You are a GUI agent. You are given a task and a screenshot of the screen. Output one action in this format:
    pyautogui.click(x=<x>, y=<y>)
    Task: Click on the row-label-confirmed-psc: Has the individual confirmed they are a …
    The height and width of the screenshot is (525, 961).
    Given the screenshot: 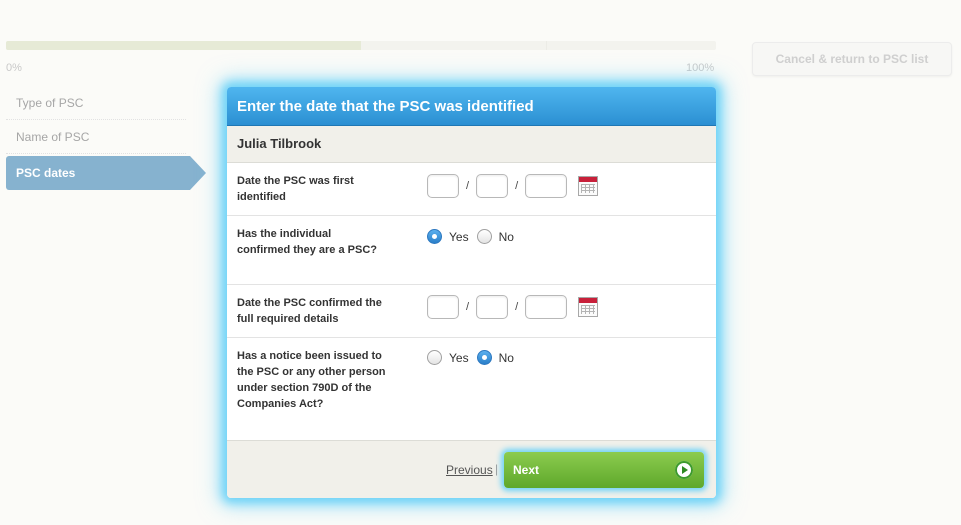 What is the action you would take?
    pyautogui.click(x=307, y=242)
    